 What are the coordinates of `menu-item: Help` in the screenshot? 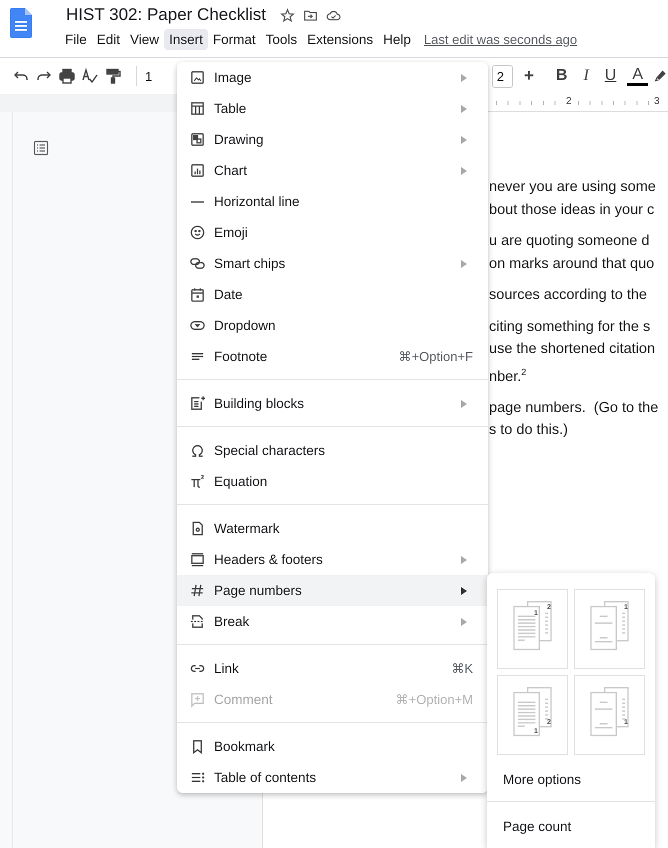 It's located at (397, 39).